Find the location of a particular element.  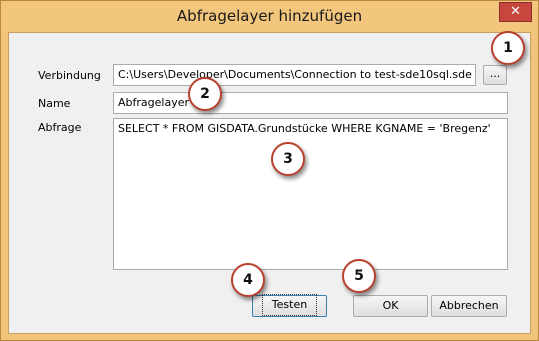

connection-label: Verbindung is located at coordinates (69, 75).